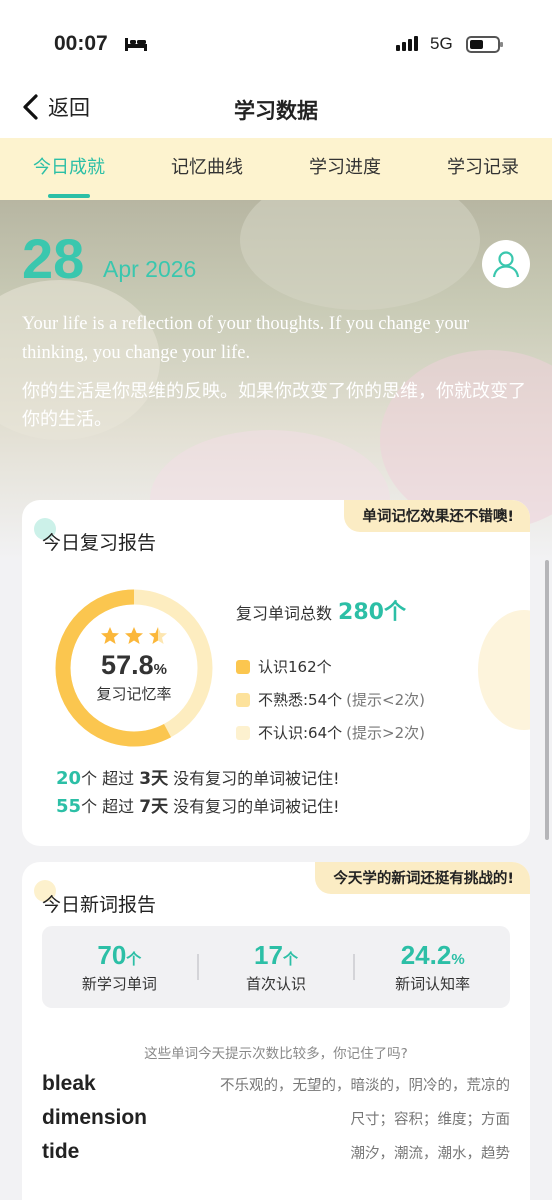 The width and height of the screenshot is (552, 1200). Describe the element at coordinates (345, 169) in the screenshot. I see `tab-study-progress: 学习进度` at that location.